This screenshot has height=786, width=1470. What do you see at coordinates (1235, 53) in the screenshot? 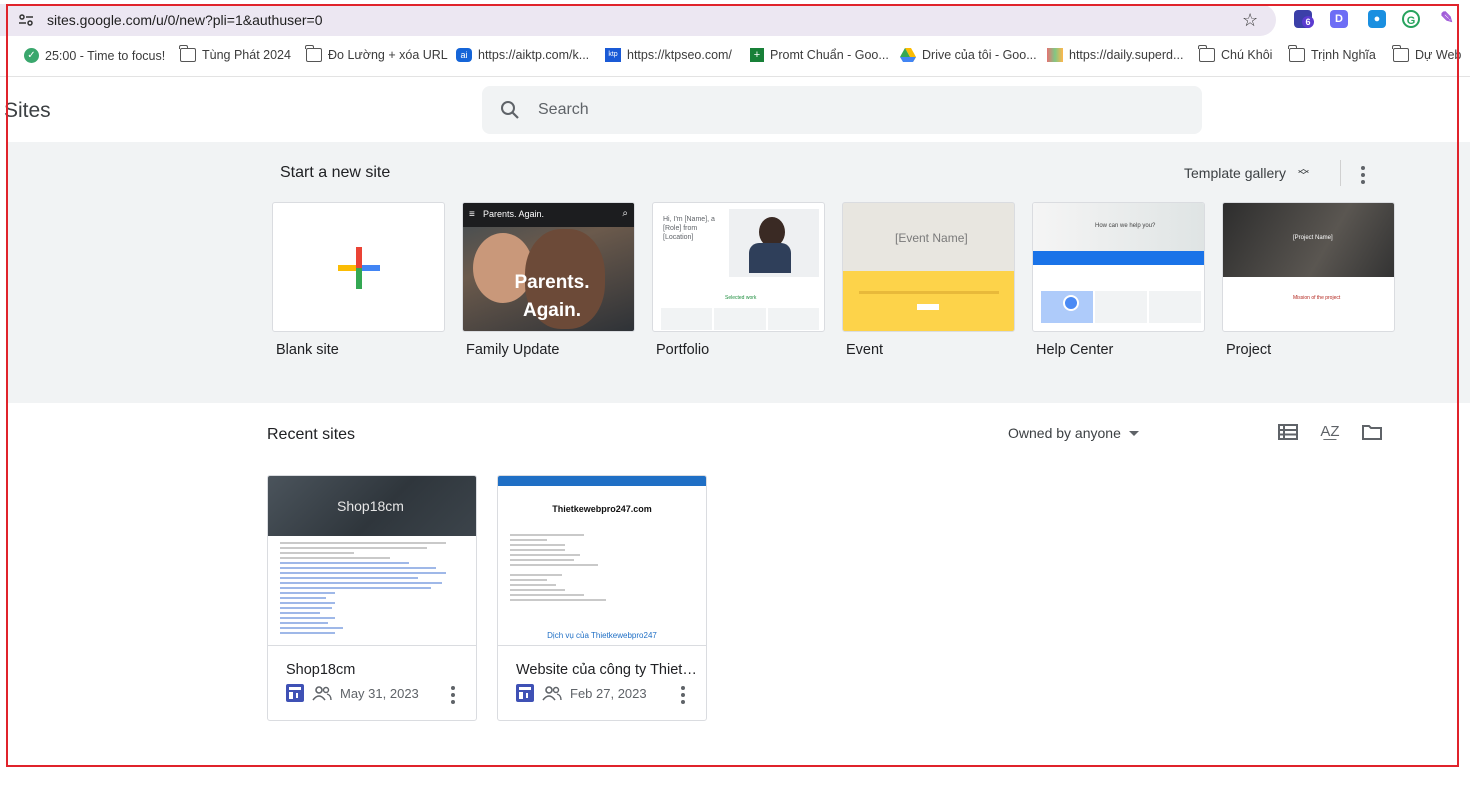
I see `bookmark-item: Chú Khôi` at bounding box center [1235, 53].